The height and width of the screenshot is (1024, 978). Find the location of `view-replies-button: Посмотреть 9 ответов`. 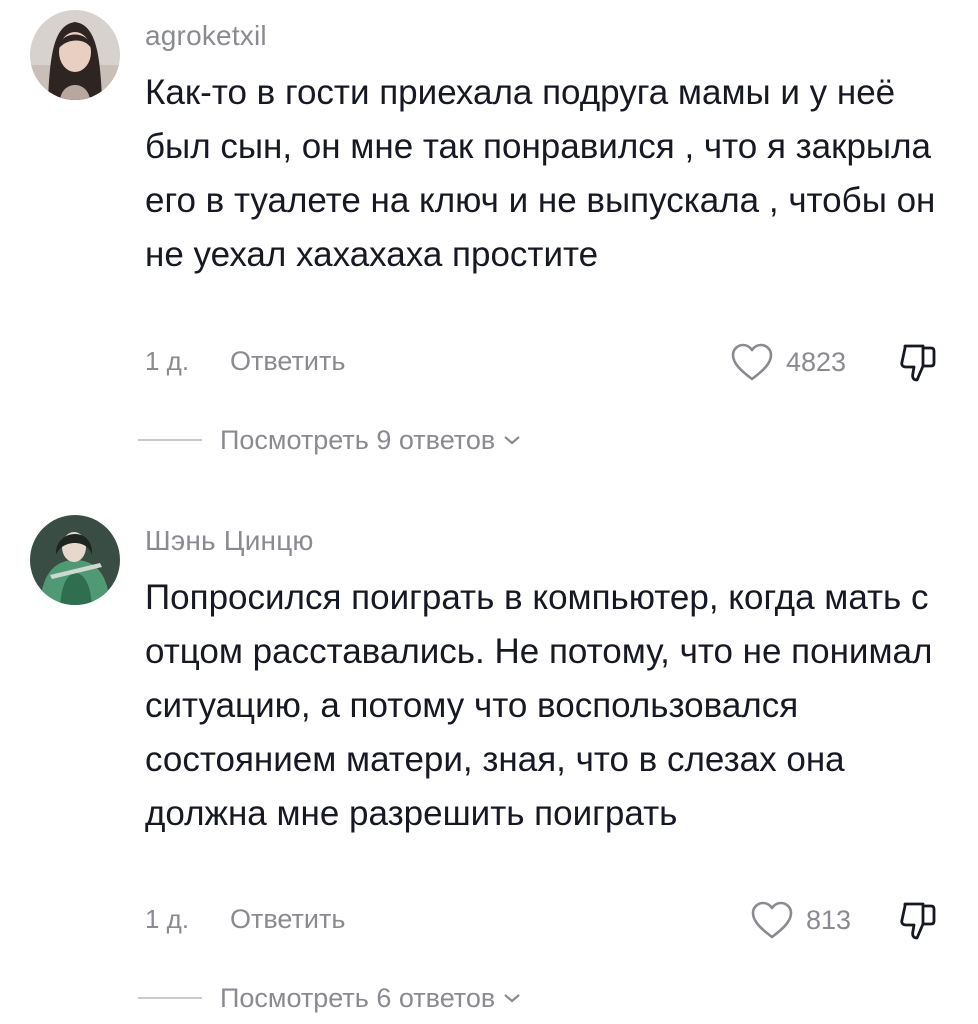

view-replies-button: Посмотреть 9 ответов is located at coordinates (329, 440).